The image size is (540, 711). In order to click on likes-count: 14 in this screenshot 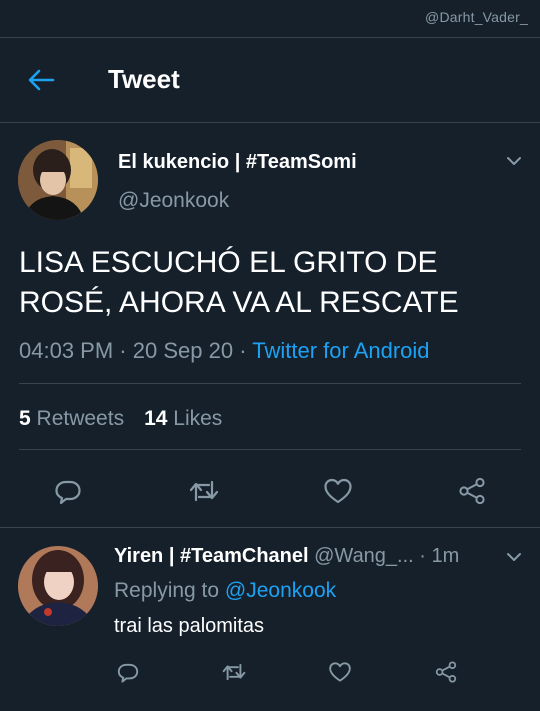, I will do `click(156, 418)`.